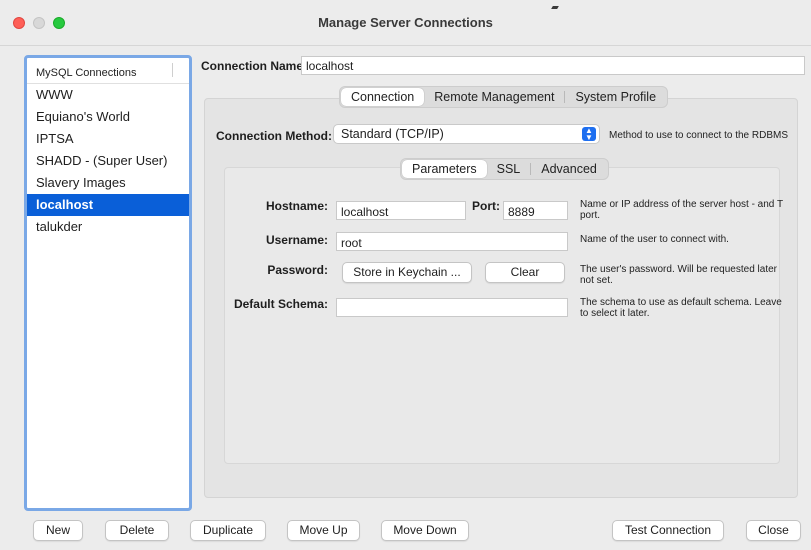 This screenshot has height=550, width=811. Describe the element at coordinates (392, 134) in the screenshot. I see `connection-method-value: Standard (TCP/IP)` at that location.